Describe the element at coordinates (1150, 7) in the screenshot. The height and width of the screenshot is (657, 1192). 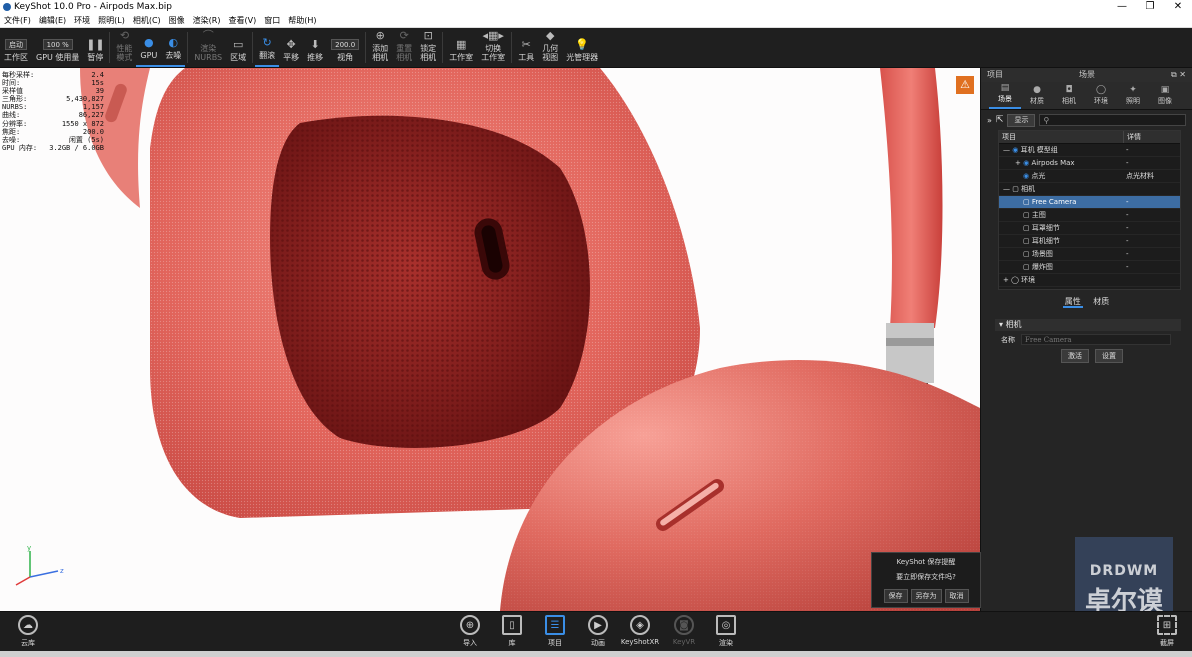
I see `maximize-button: ❐` at that location.